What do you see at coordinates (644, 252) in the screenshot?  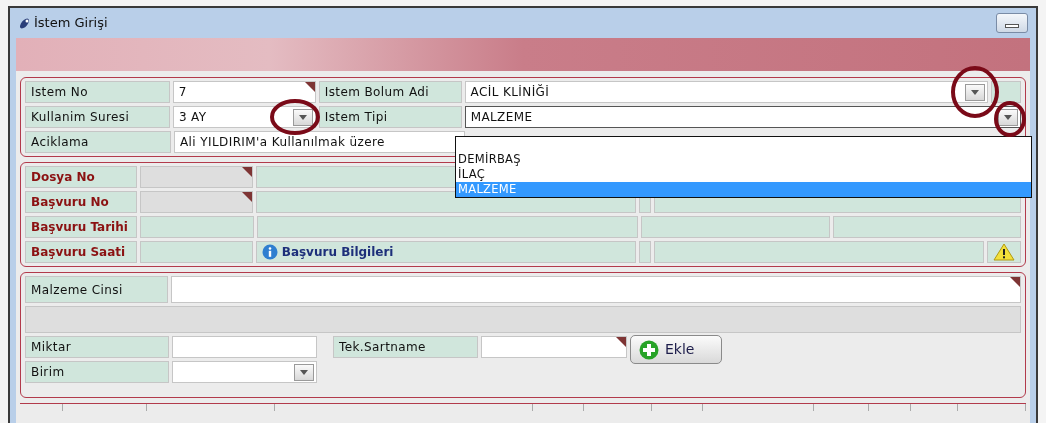 I see `data-cell` at bounding box center [644, 252].